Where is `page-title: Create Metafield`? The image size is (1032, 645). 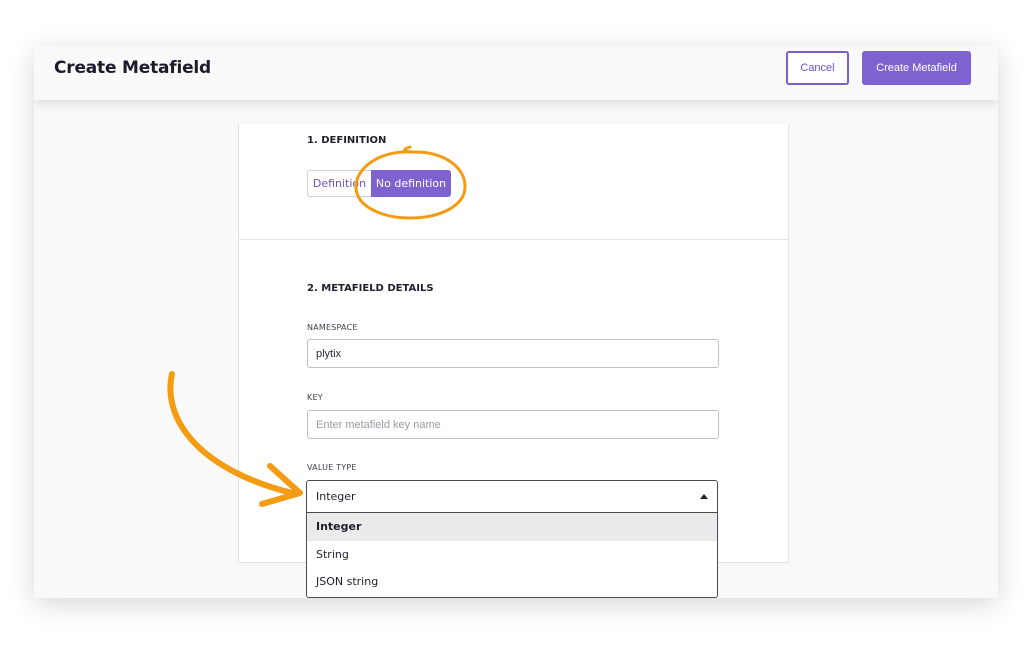
page-title: Create Metafield is located at coordinates (133, 68).